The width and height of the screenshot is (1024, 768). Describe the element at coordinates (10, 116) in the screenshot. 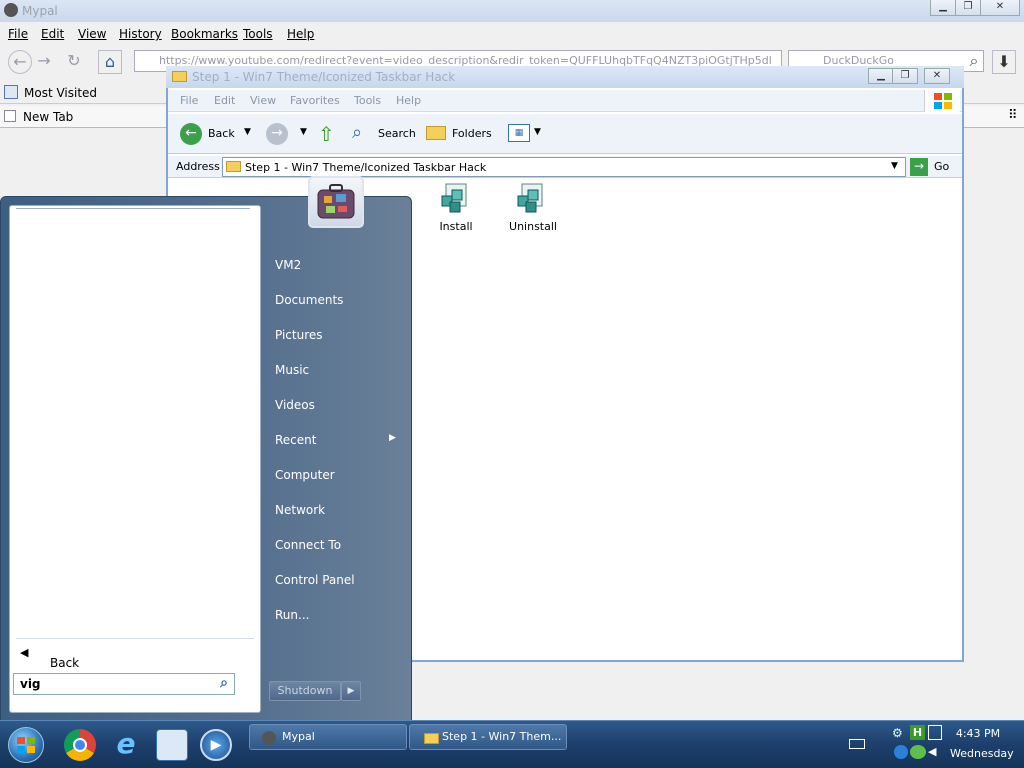

I see `page-icon` at that location.